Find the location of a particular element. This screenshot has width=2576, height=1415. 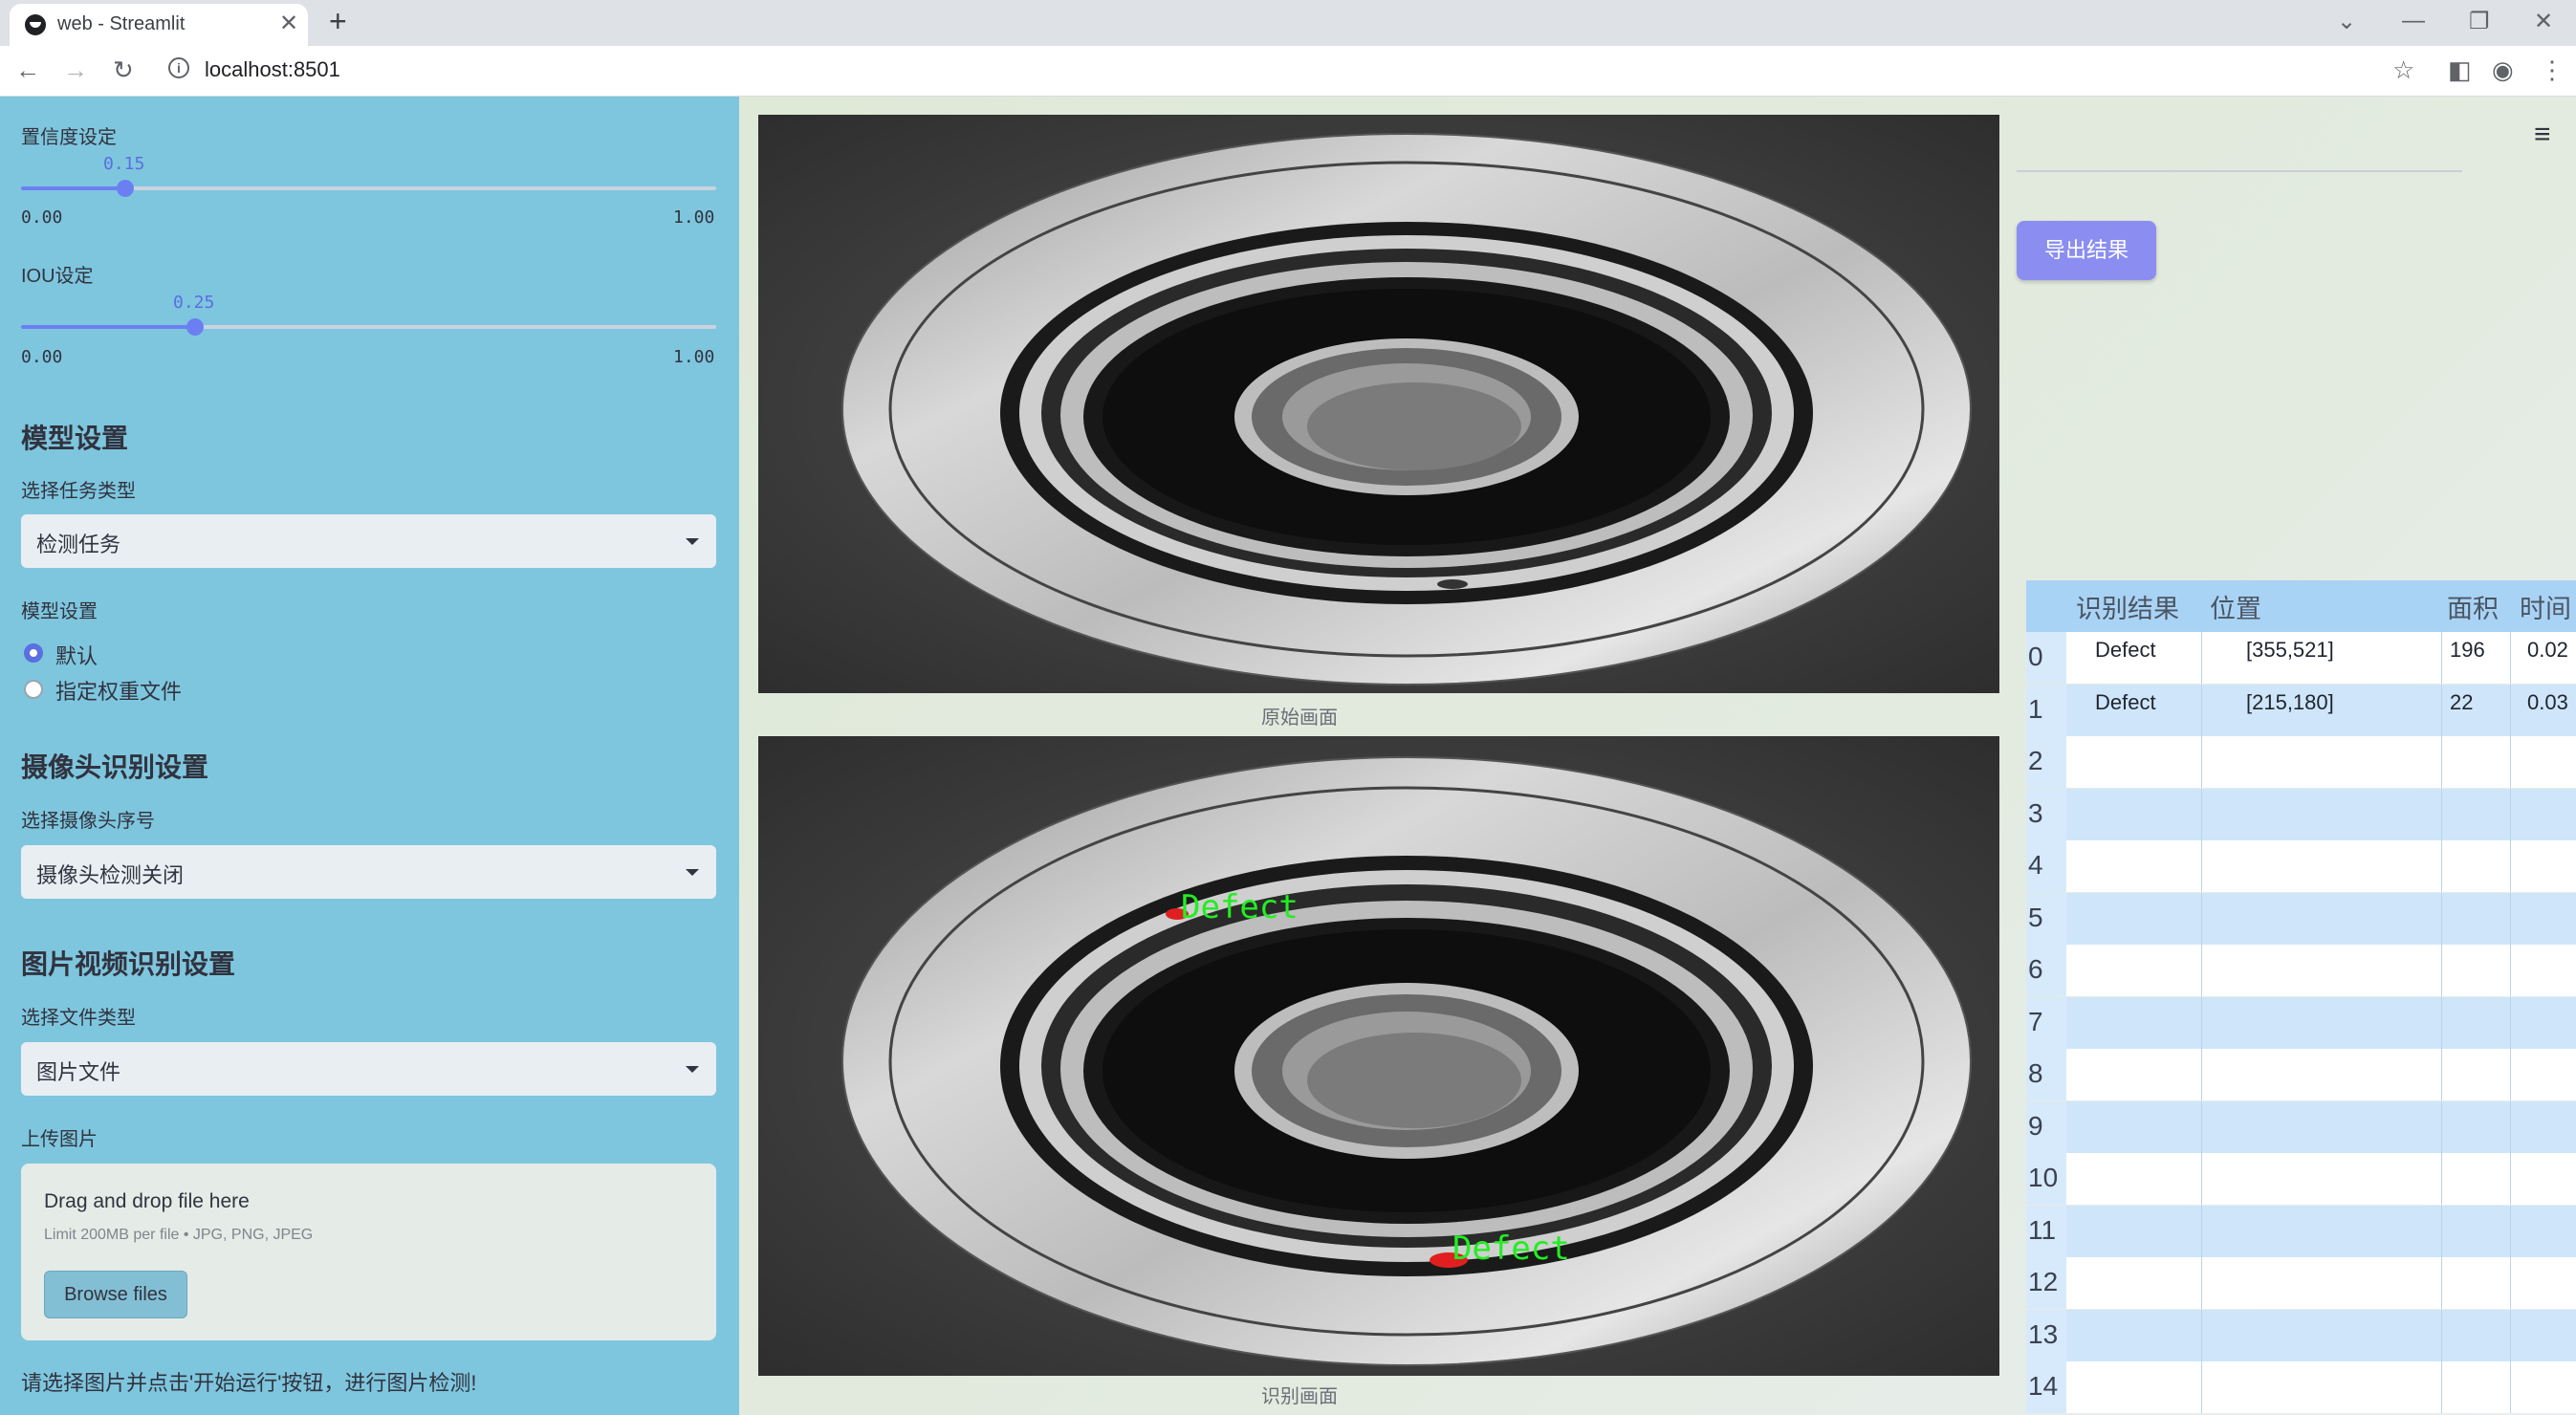

table-row: 12 is located at coordinates (2301, 1283).